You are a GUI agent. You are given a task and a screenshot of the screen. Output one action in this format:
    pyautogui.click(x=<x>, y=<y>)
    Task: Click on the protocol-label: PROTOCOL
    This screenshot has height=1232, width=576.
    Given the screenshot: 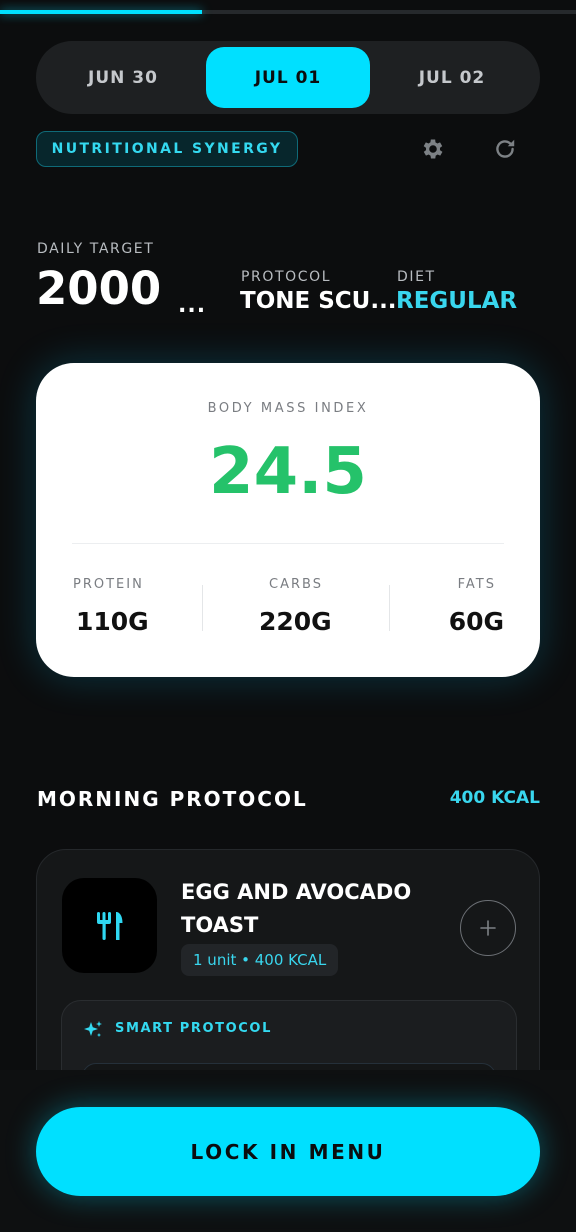 What is the action you would take?
    pyautogui.click(x=286, y=277)
    